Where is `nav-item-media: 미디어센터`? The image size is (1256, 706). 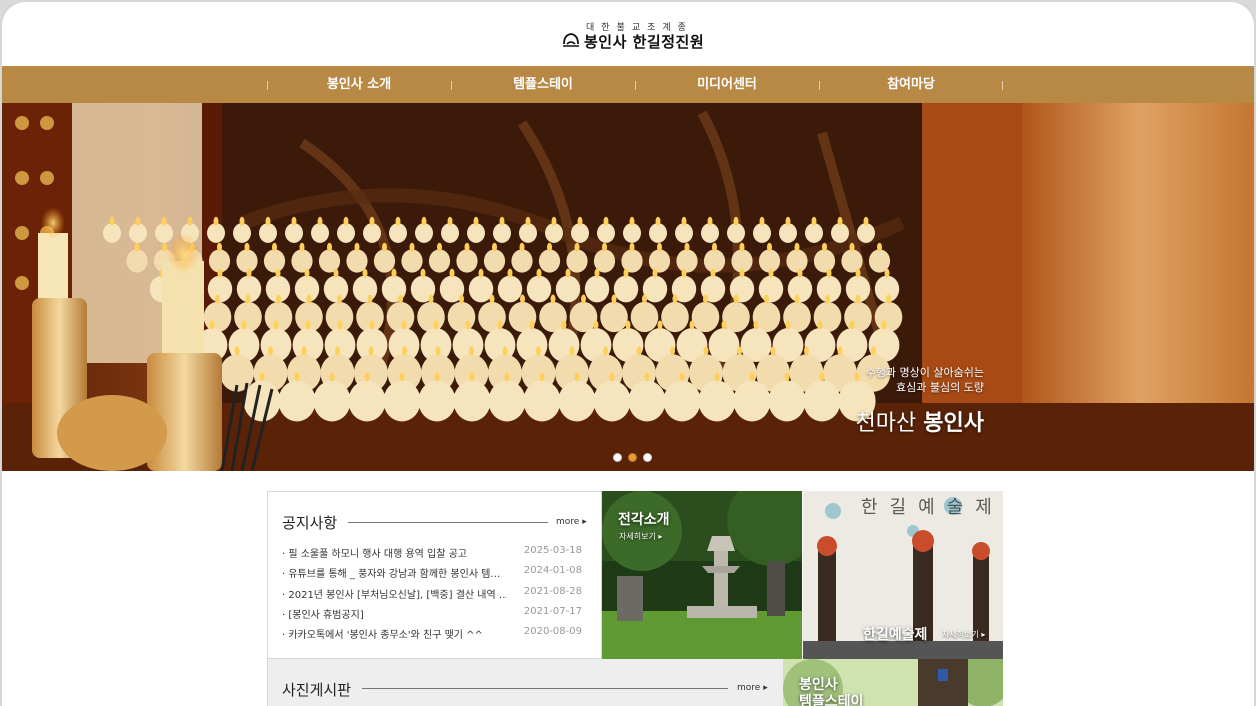
nav-item-media: 미디어센터 is located at coordinates (727, 84).